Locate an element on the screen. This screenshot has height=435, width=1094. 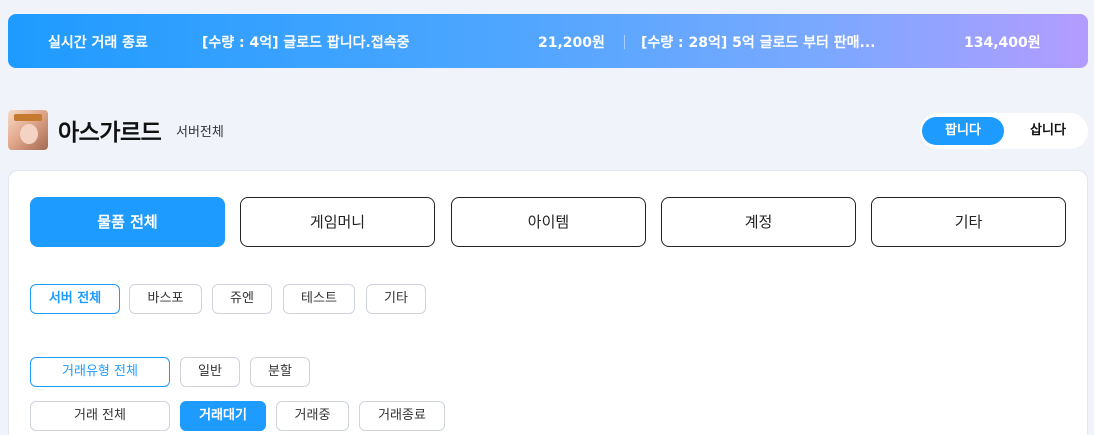
sell-tab: 팝니다 is located at coordinates (963, 131).